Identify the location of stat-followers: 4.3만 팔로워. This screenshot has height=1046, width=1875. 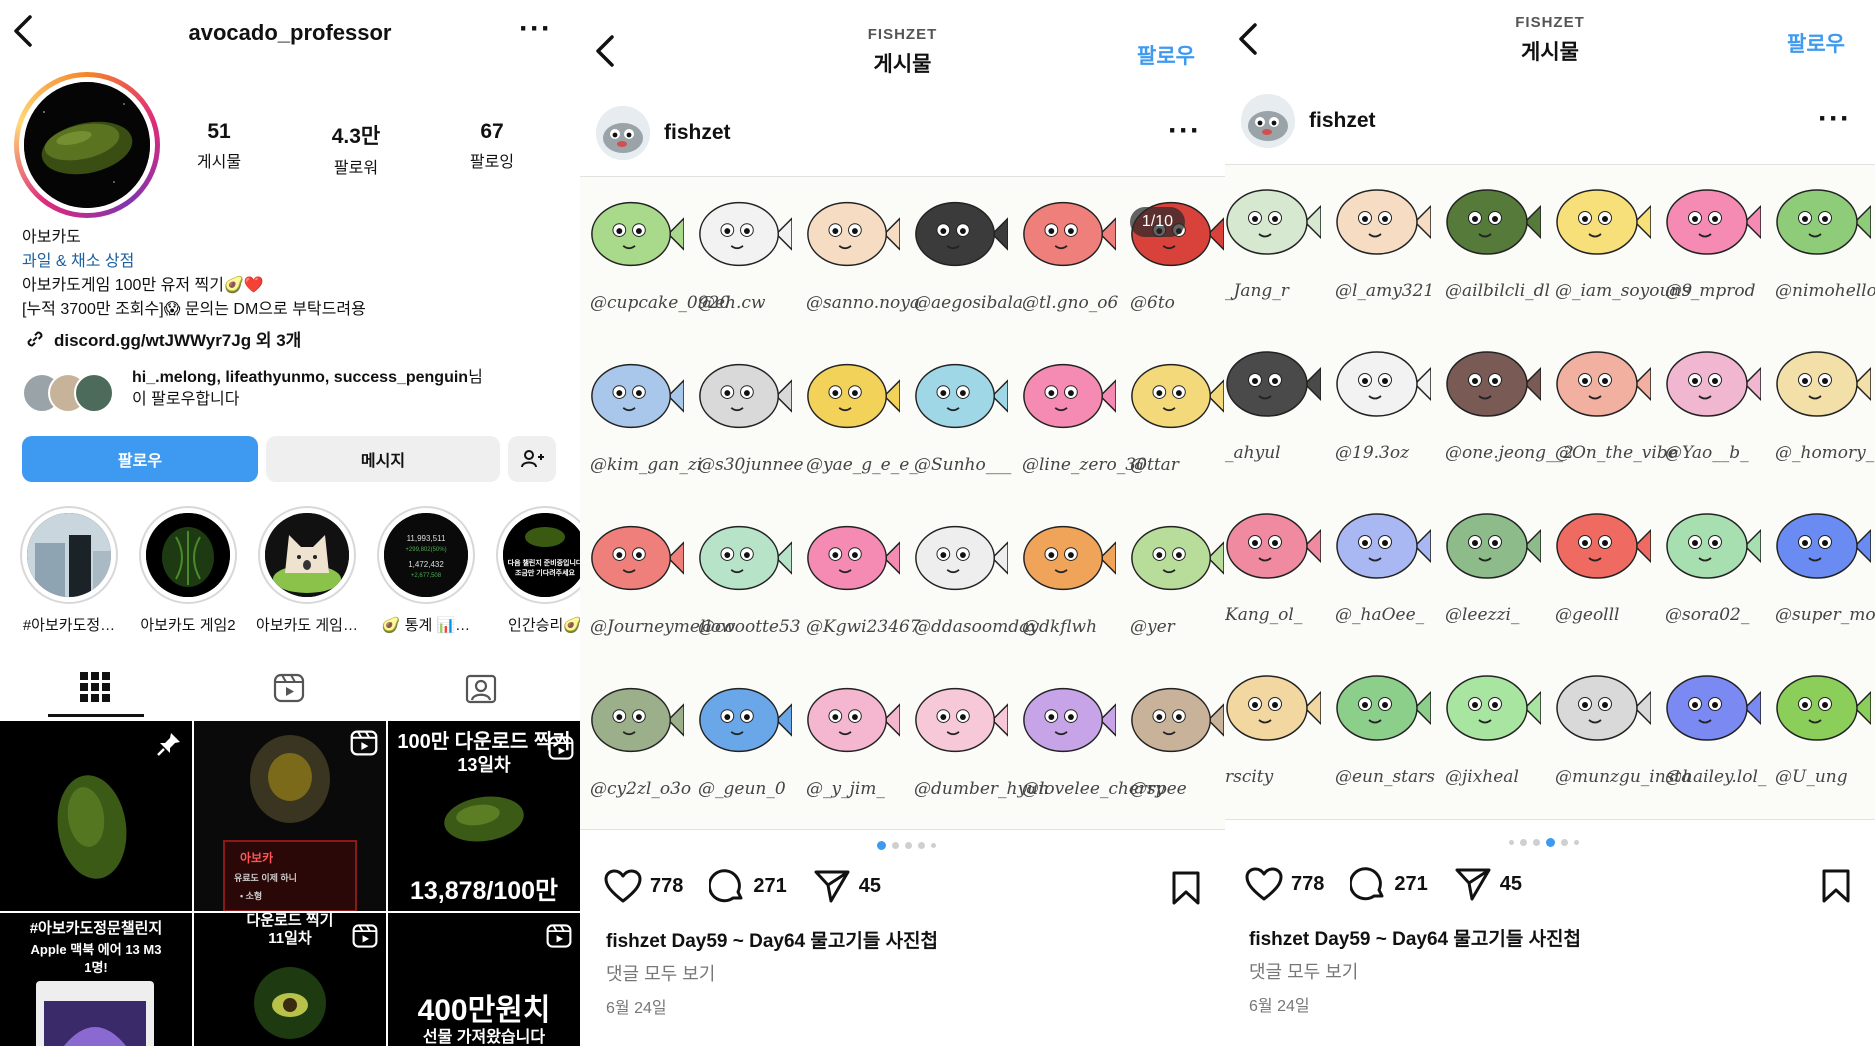
(356, 149).